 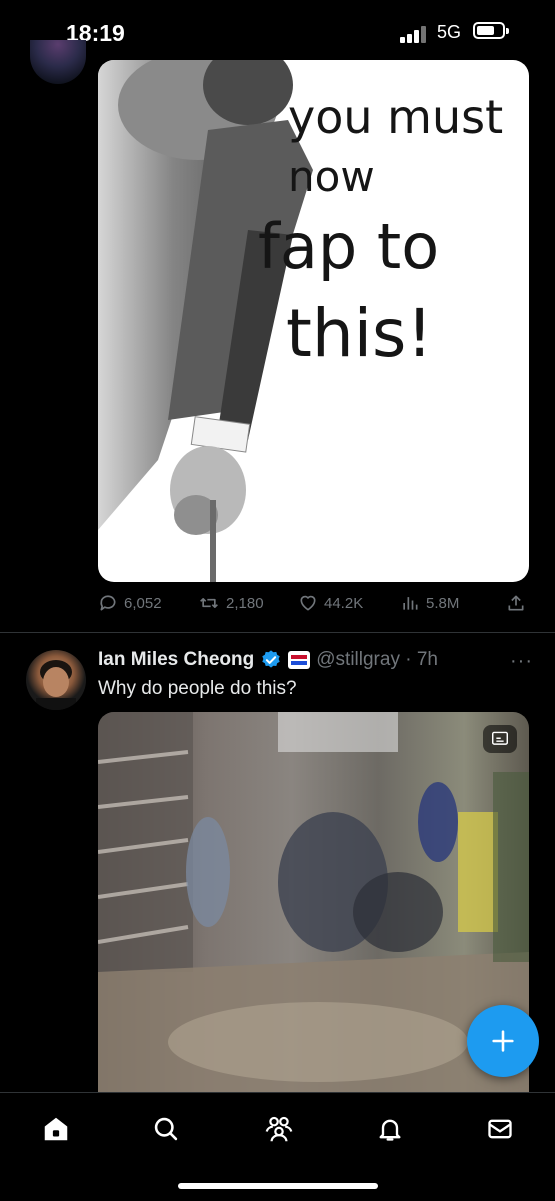 I want to click on reply-button: 6,052, so click(x=130, y=603).